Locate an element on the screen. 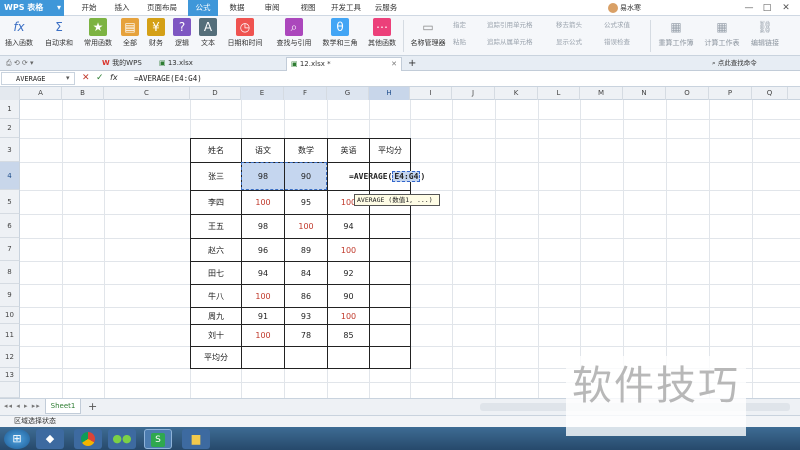  column-header: D is located at coordinates (215, 93).